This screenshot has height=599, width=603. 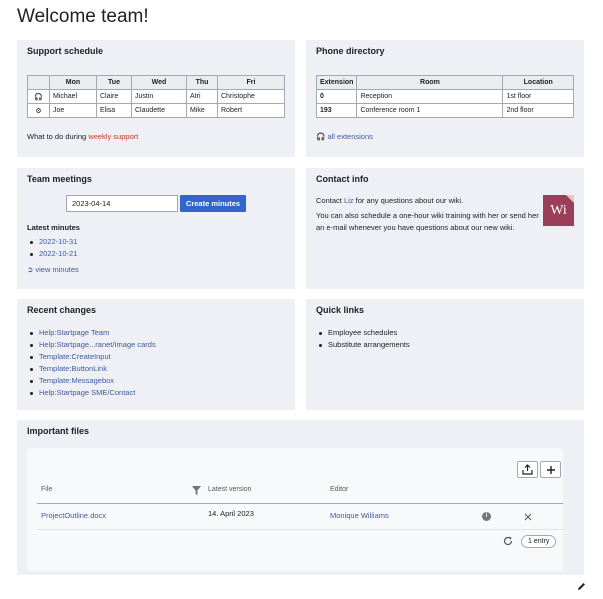 I want to click on plus-icon, so click(x=550, y=470).